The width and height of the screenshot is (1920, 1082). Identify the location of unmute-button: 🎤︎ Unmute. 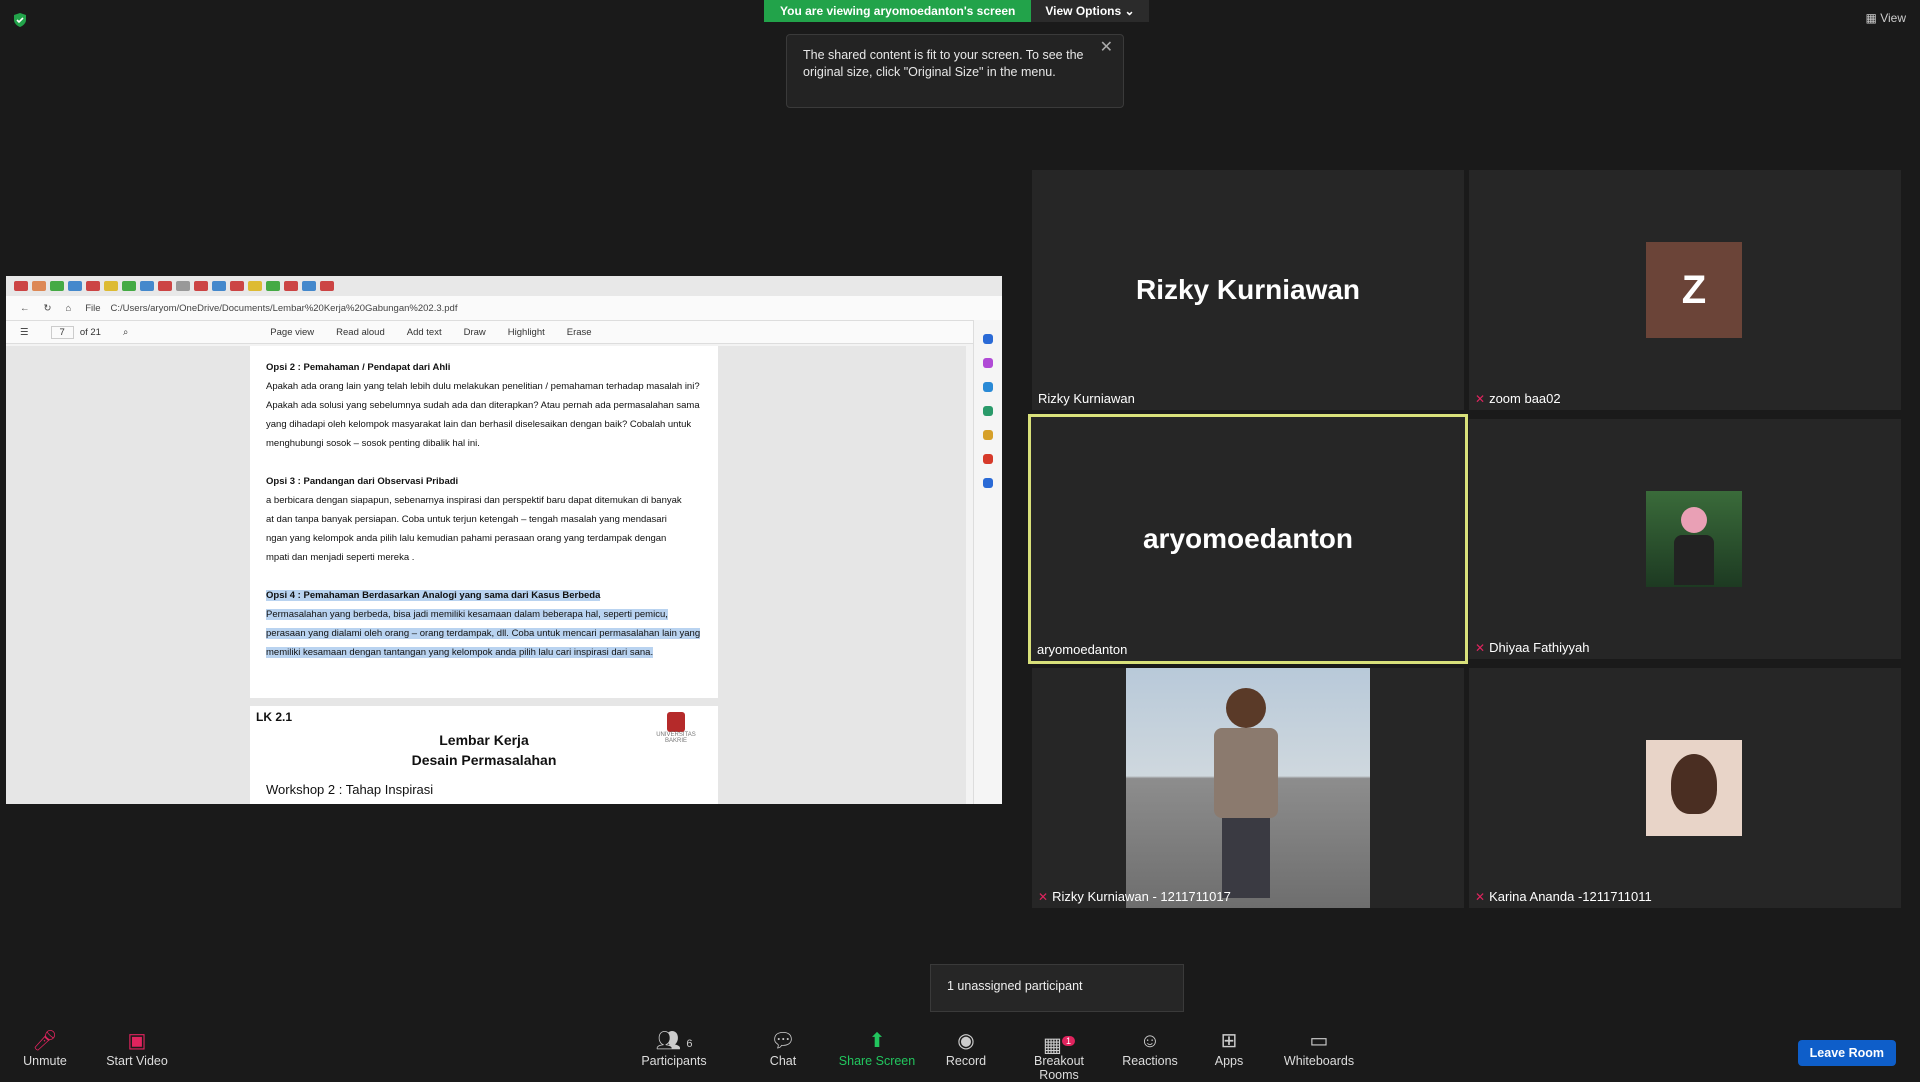
(45, 1048).